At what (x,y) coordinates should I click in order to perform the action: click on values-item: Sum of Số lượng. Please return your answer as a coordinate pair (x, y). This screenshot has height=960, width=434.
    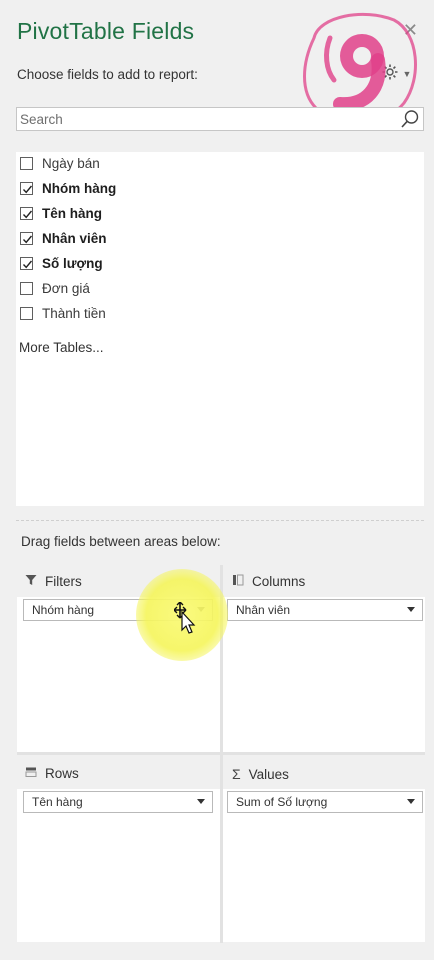
    Looking at the image, I should click on (325, 802).